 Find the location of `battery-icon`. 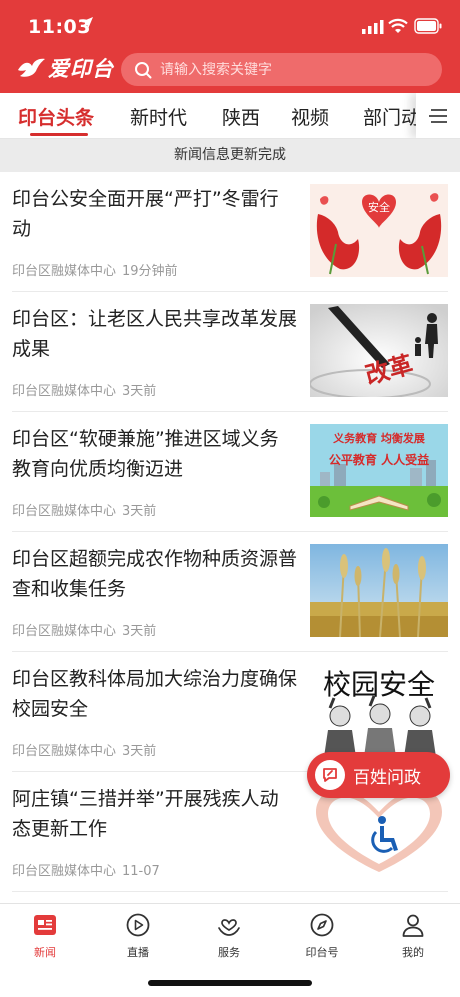

battery-icon is located at coordinates (428, 26).